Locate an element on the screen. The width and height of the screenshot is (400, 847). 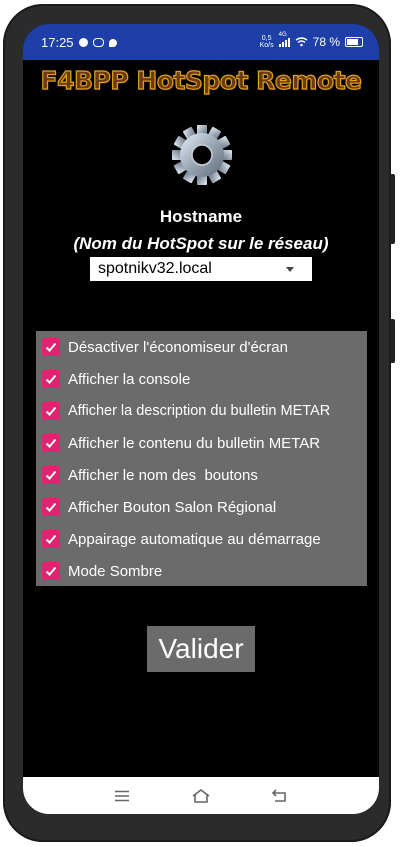
option-label: Afficher le nom des boutons is located at coordinates (163, 475).